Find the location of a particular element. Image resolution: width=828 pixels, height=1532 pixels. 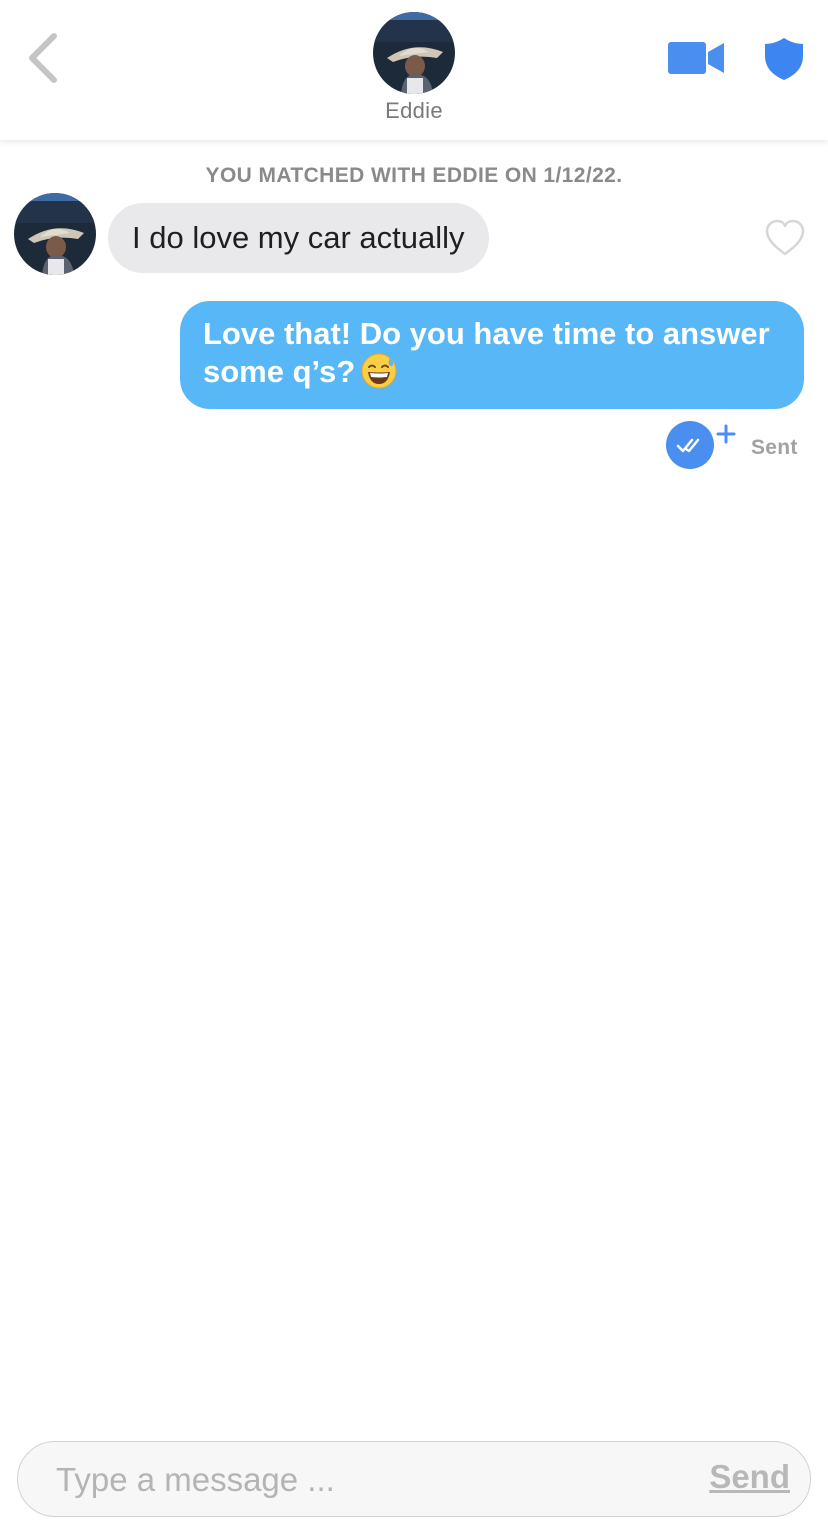

read-receipt-button is located at coordinates (702, 445).